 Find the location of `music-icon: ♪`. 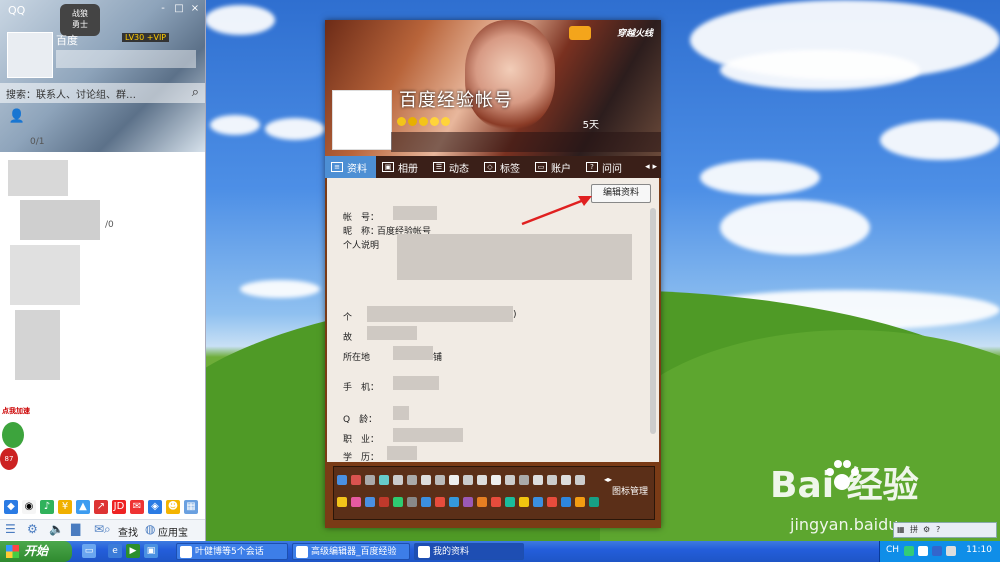

music-icon: ♪ is located at coordinates (47, 507).